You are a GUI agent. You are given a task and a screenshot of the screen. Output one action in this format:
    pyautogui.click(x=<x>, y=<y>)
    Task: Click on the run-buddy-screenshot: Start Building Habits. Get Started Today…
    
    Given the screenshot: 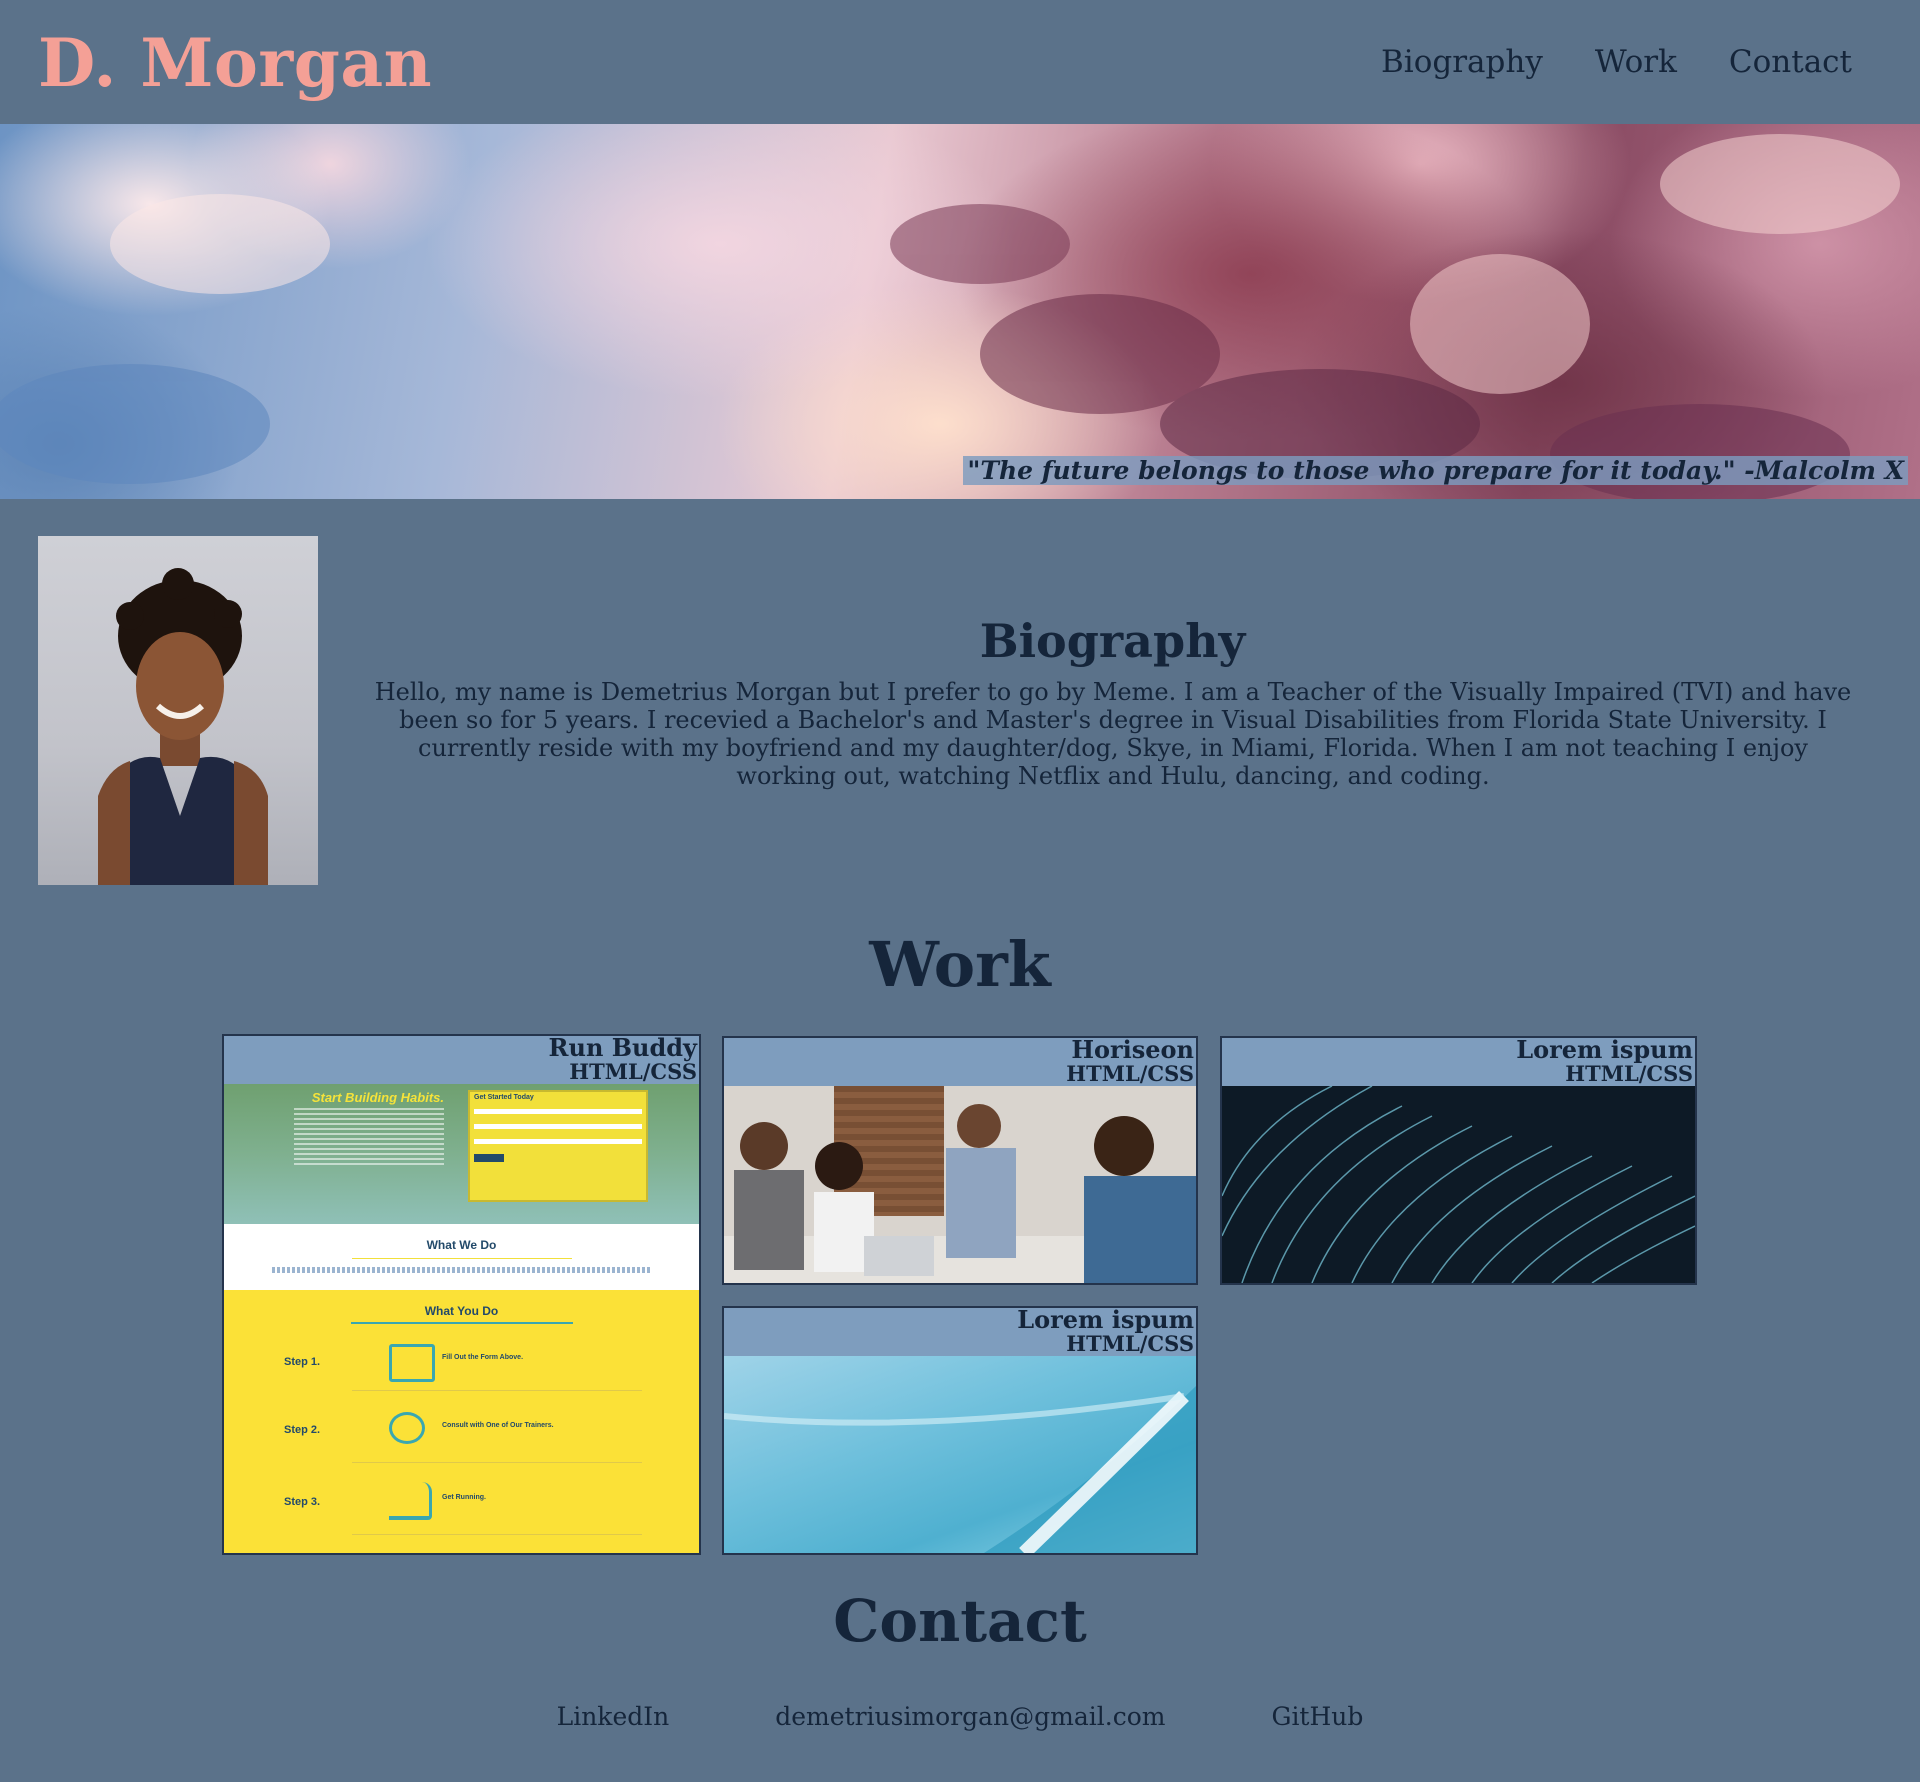 What is the action you would take?
    pyautogui.click(x=461, y=1318)
    